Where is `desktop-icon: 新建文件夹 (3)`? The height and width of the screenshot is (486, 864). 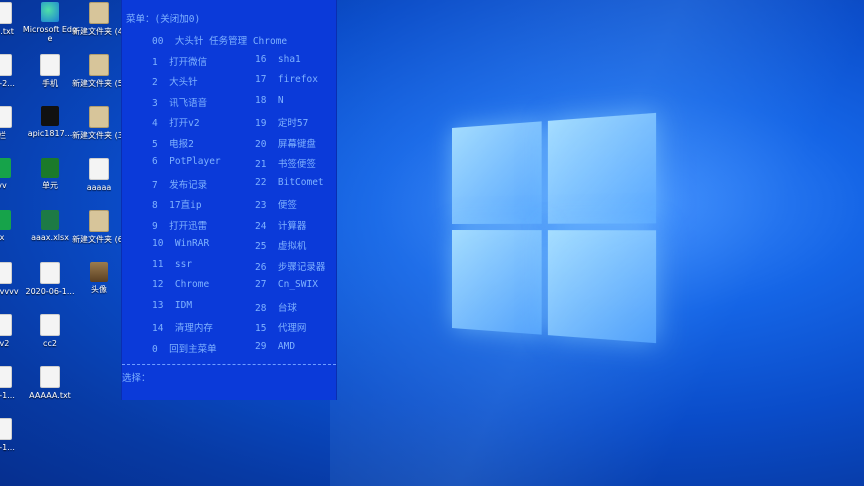 desktop-icon: 新建文件夹 (3) is located at coordinates (99, 136).